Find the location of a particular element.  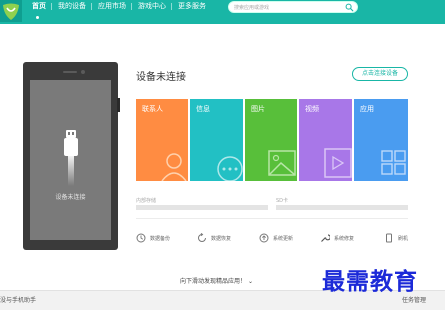

tool-data-backup: 数据备份 is located at coordinates (153, 238).